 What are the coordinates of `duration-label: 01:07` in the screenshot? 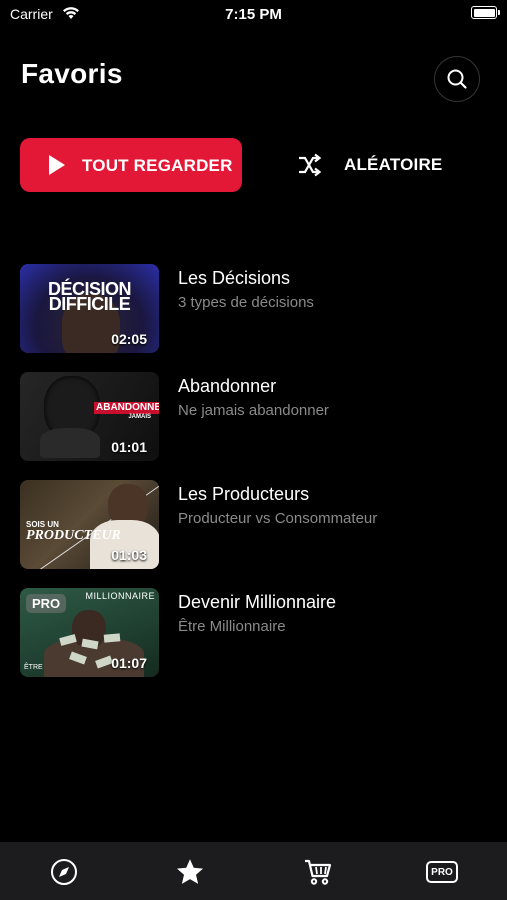 It's located at (129, 663).